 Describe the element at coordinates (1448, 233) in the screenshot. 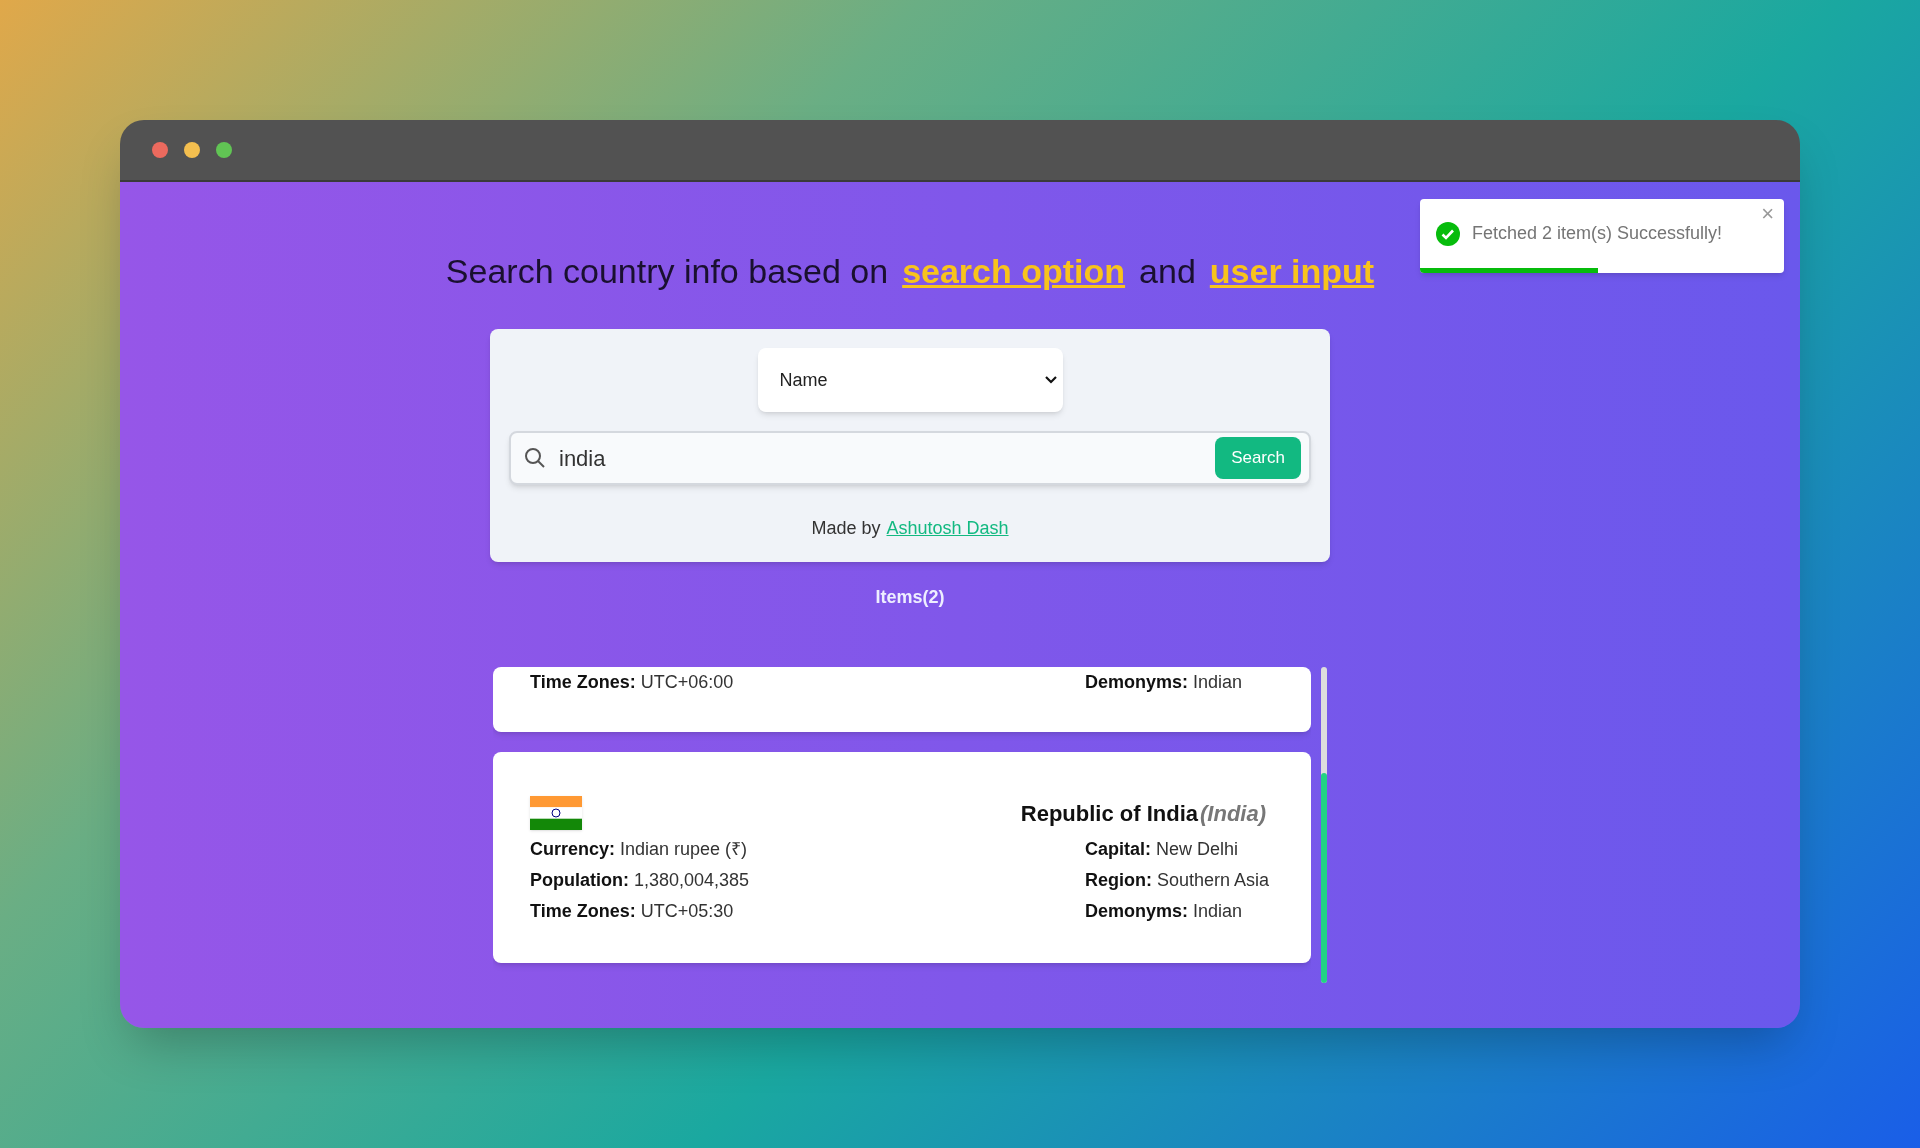

I see `check-circle-icon` at that location.